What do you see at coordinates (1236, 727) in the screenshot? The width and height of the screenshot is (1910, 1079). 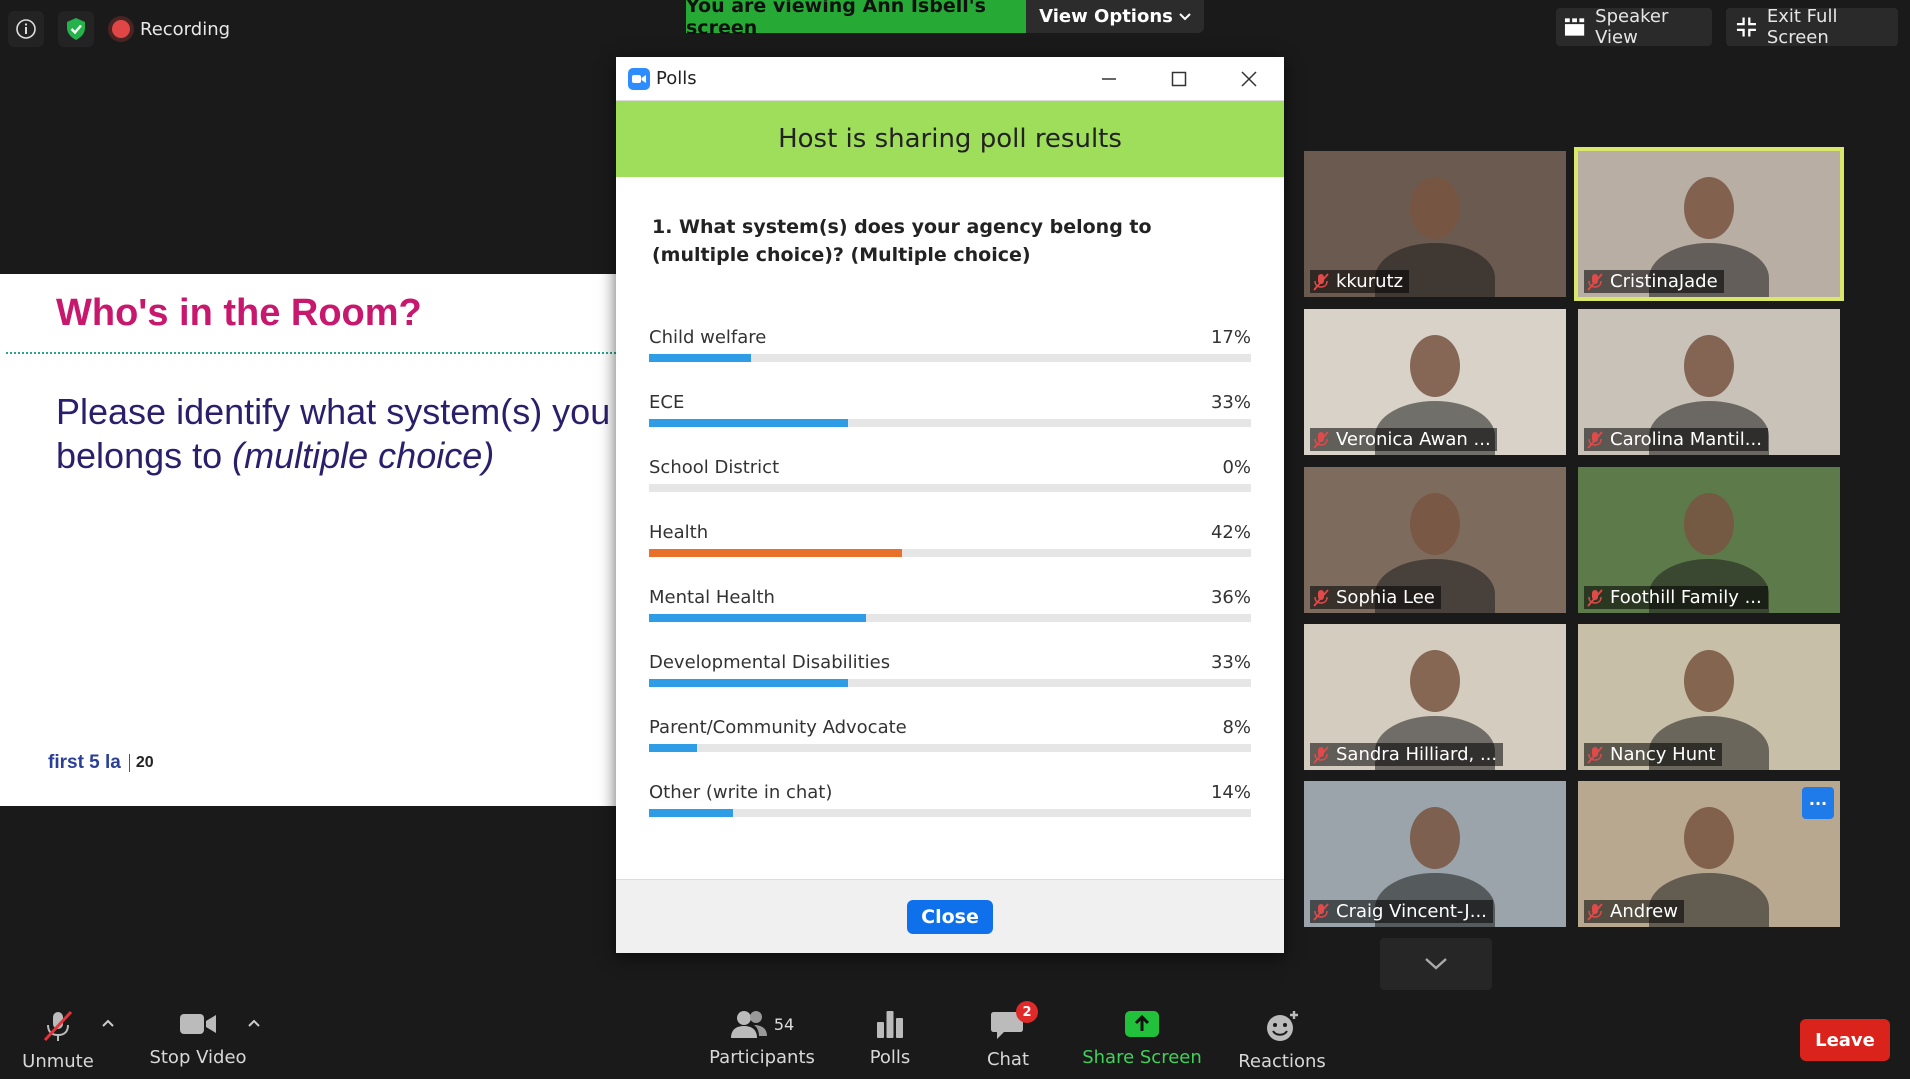 I see `poll-option-percent: 8%` at bounding box center [1236, 727].